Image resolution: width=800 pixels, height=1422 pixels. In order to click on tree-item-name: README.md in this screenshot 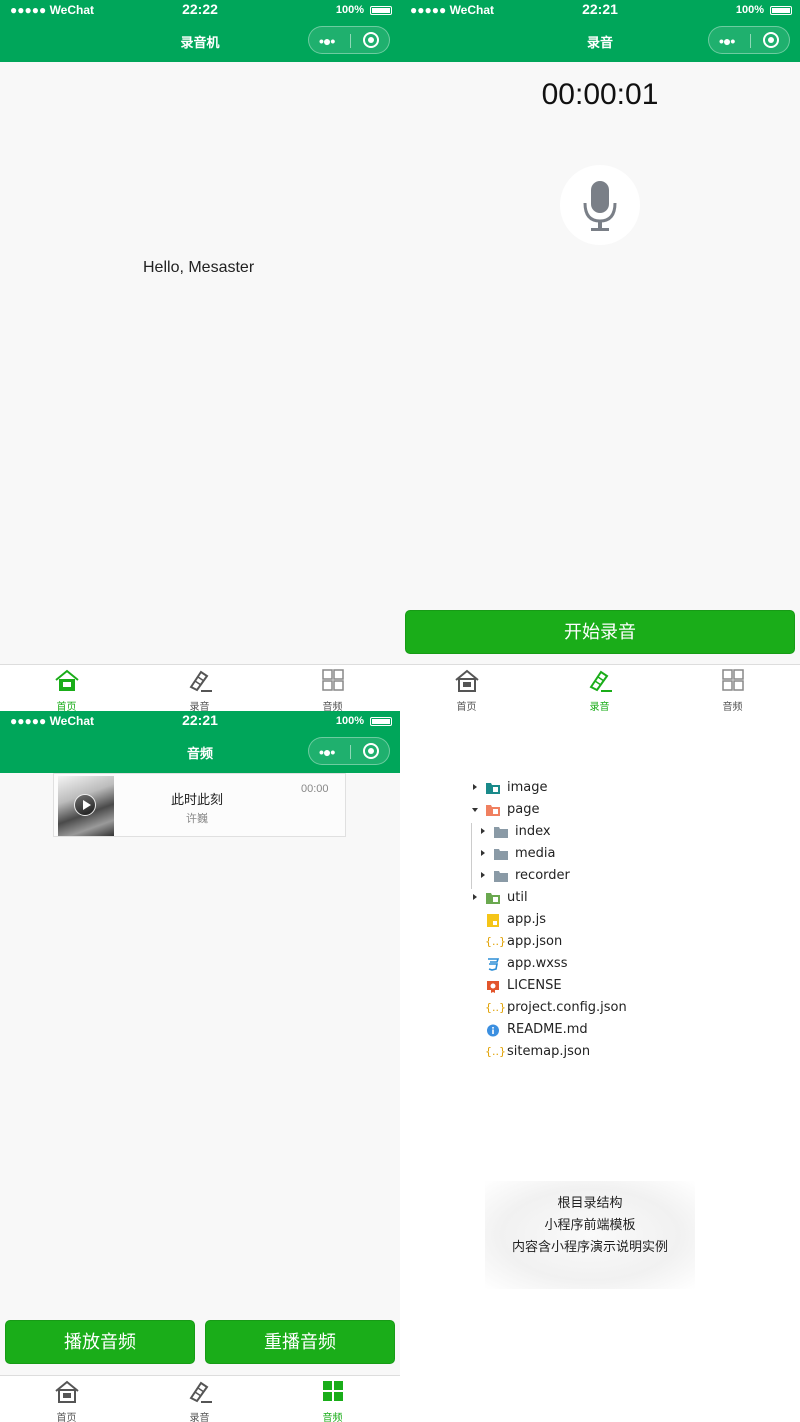, I will do `click(547, 1029)`.